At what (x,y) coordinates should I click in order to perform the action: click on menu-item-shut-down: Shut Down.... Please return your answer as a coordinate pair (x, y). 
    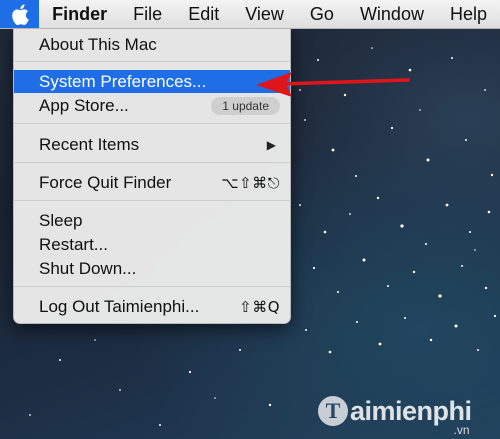
    Looking at the image, I should click on (152, 268).